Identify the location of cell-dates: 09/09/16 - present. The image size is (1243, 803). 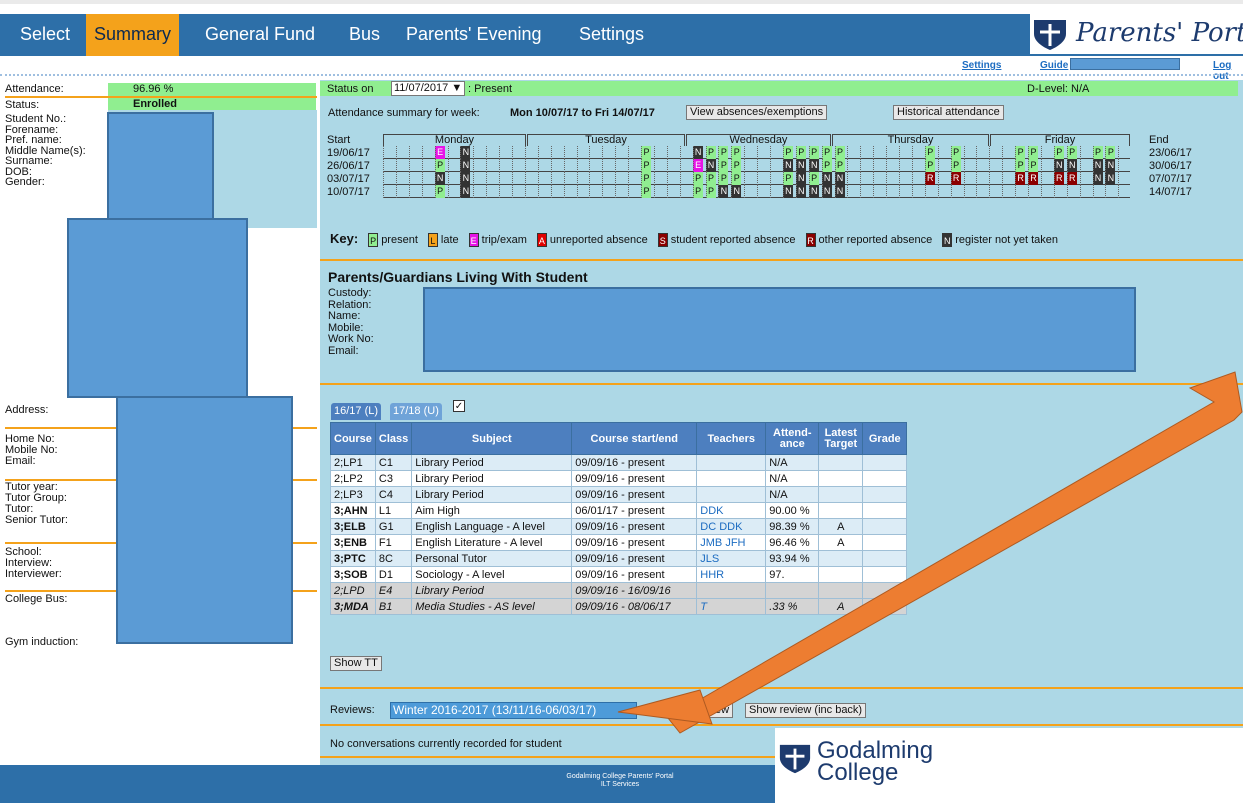
(634, 494).